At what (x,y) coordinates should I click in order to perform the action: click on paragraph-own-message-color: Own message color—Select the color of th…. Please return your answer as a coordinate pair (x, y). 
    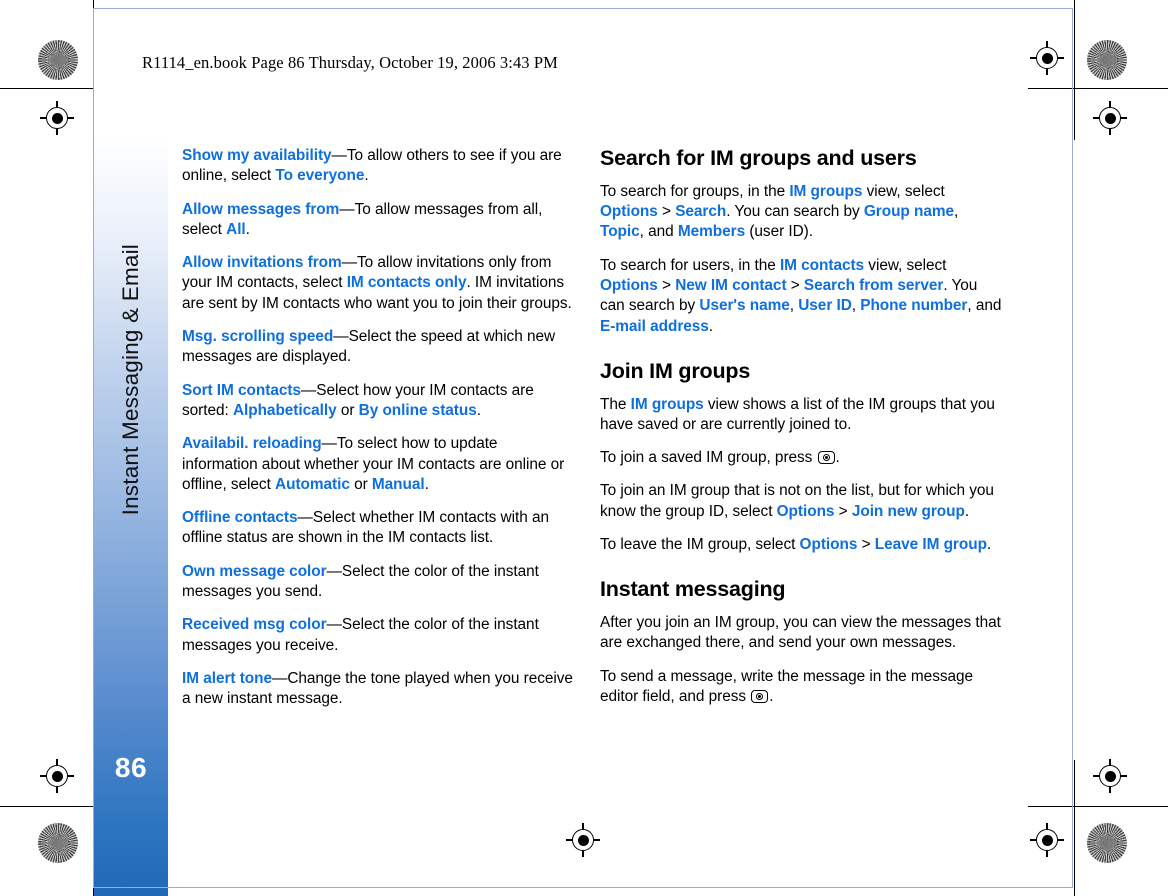
    Looking at the image, I should click on (378, 582).